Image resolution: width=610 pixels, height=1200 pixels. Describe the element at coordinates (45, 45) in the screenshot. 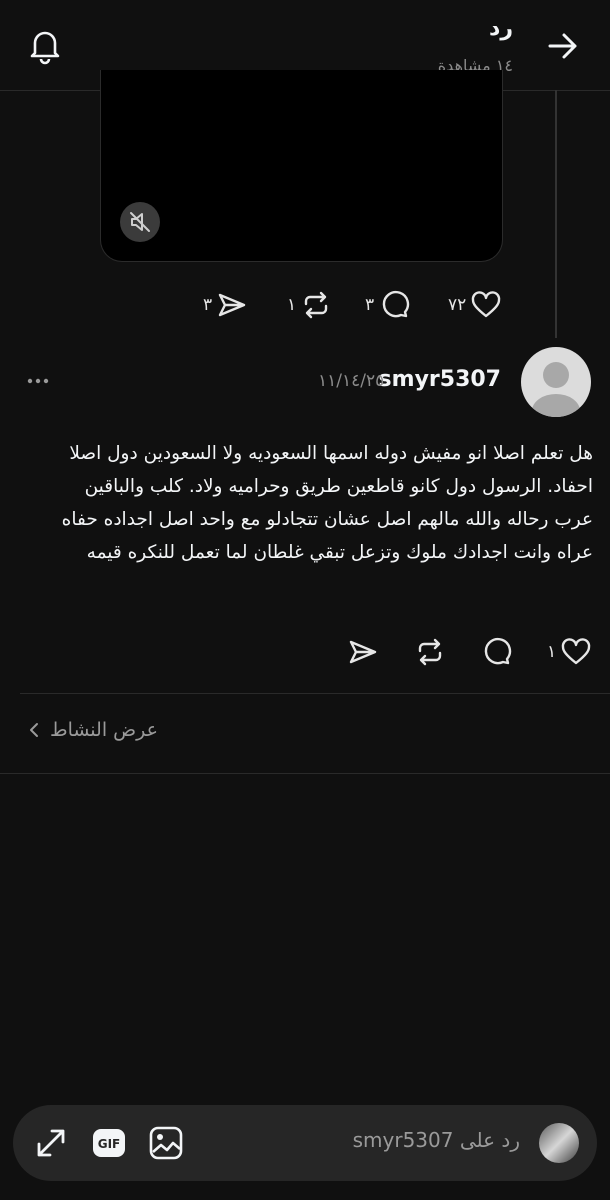

I see `bell-icon` at that location.